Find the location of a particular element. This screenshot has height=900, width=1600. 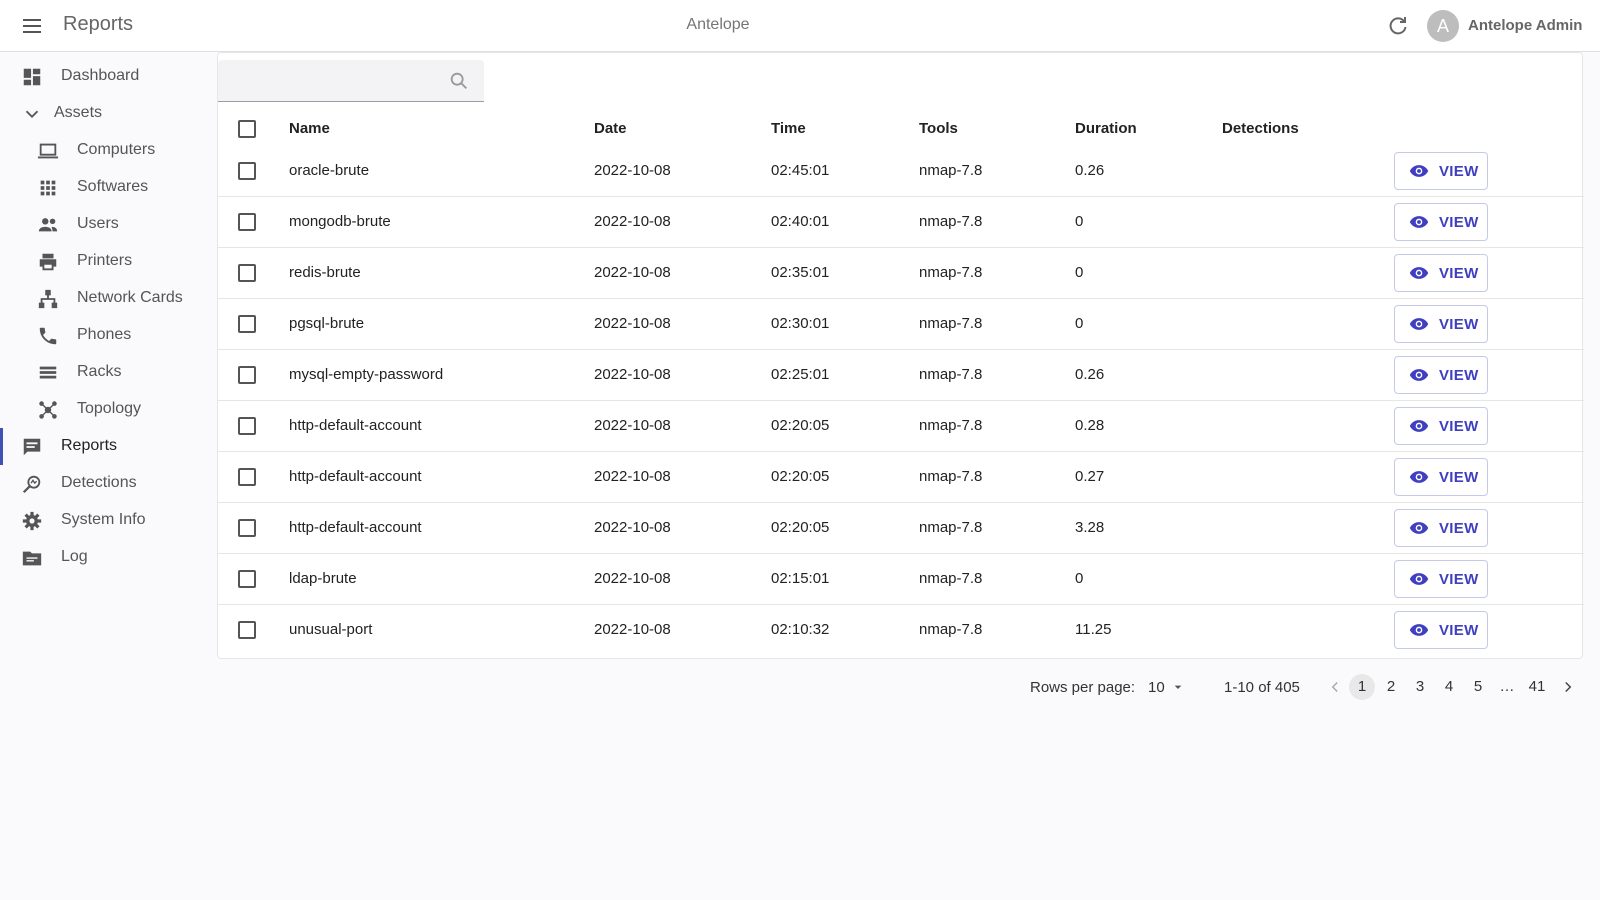

pagination: Rows per page: 10 1-10 of 405 1 2 3 4 5 … 41 is located at coordinates (800, 687).